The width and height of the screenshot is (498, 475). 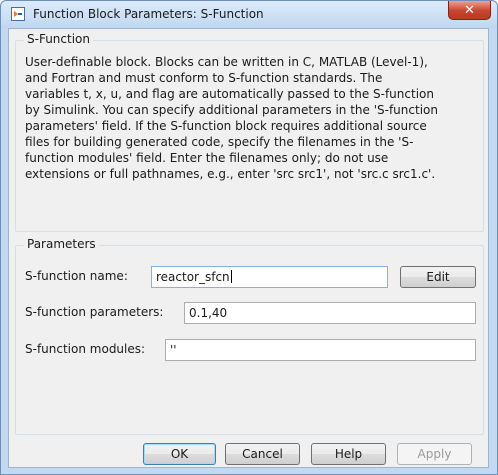 What do you see at coordinates (76, 276) in the screenshot?
I see `sfunction-name-label: S-function name:` at bounding box center [76, 276].